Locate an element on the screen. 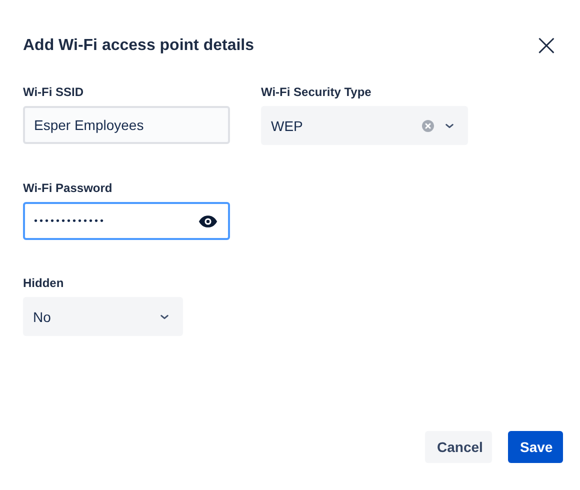 This screenshot has width=580, height=490. field-label: Hidden is located at coordinates (44, 283).